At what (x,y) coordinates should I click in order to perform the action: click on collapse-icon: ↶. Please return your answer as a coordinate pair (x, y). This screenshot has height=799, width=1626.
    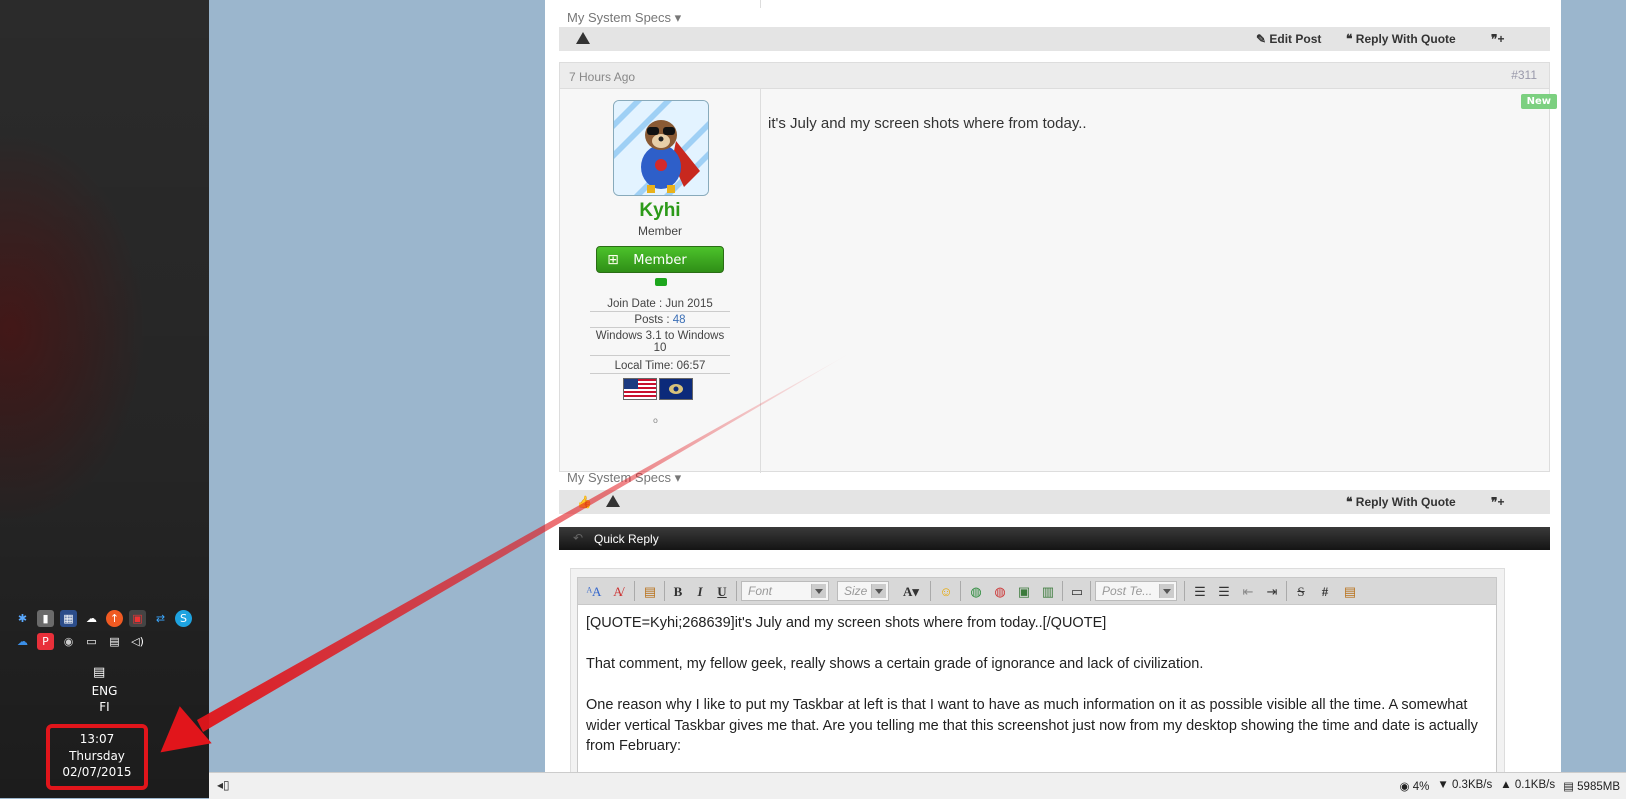
    Looking at the image, I should click on (578, 538).